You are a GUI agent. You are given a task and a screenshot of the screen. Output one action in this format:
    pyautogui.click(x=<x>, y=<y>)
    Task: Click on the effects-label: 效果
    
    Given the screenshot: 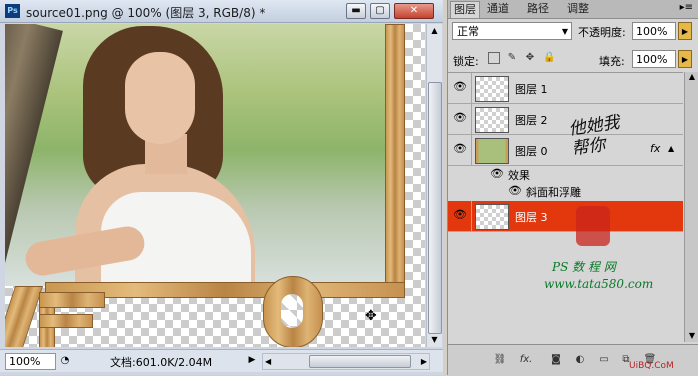 What is the action you would take?
    pyautogui.click(x=519, y=175)
    